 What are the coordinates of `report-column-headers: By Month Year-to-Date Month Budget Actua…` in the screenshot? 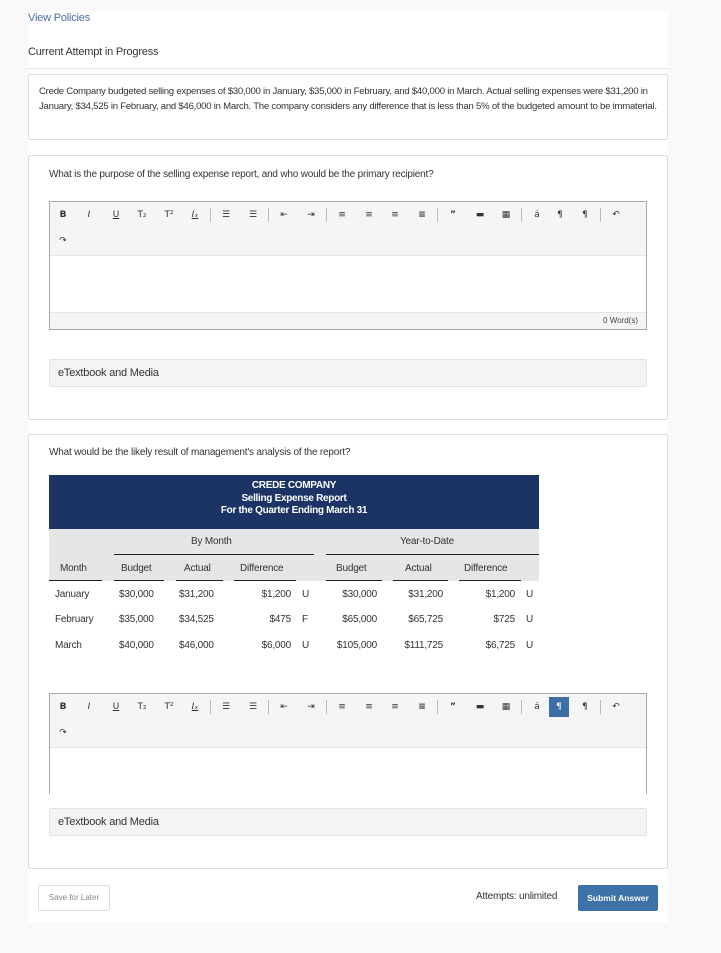 It's located at (294, 555).